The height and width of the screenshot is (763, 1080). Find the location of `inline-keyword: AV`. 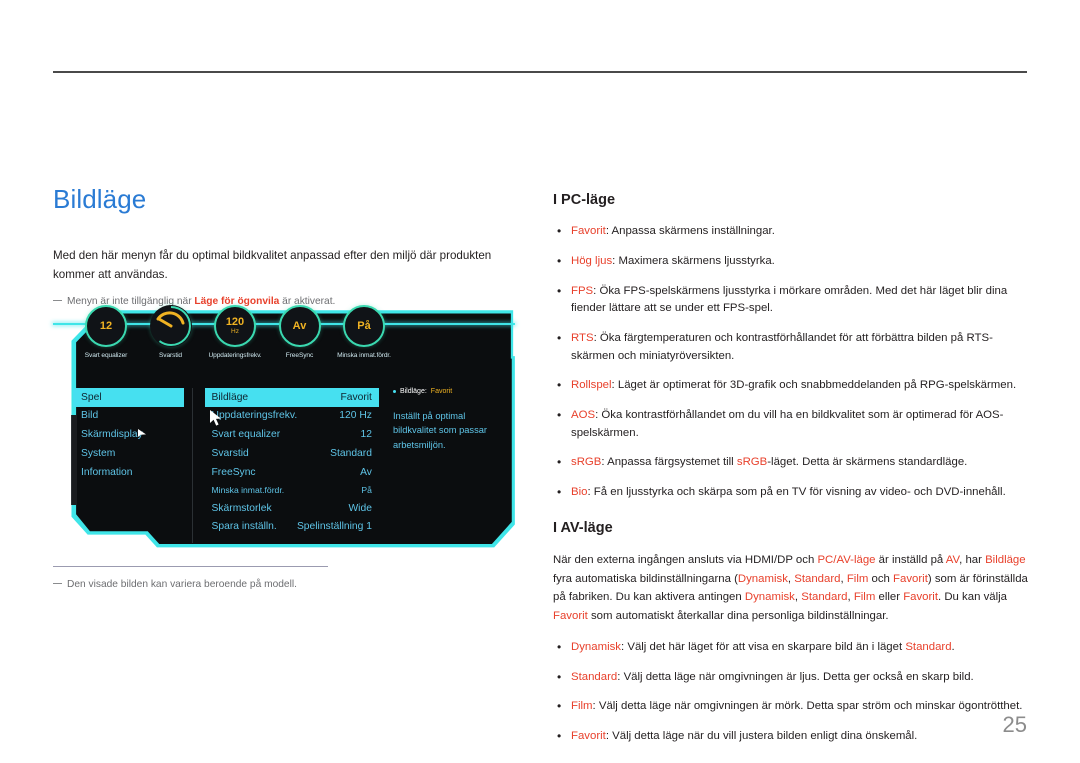

inline-keyword: AV is located at coordinates (952, 560).